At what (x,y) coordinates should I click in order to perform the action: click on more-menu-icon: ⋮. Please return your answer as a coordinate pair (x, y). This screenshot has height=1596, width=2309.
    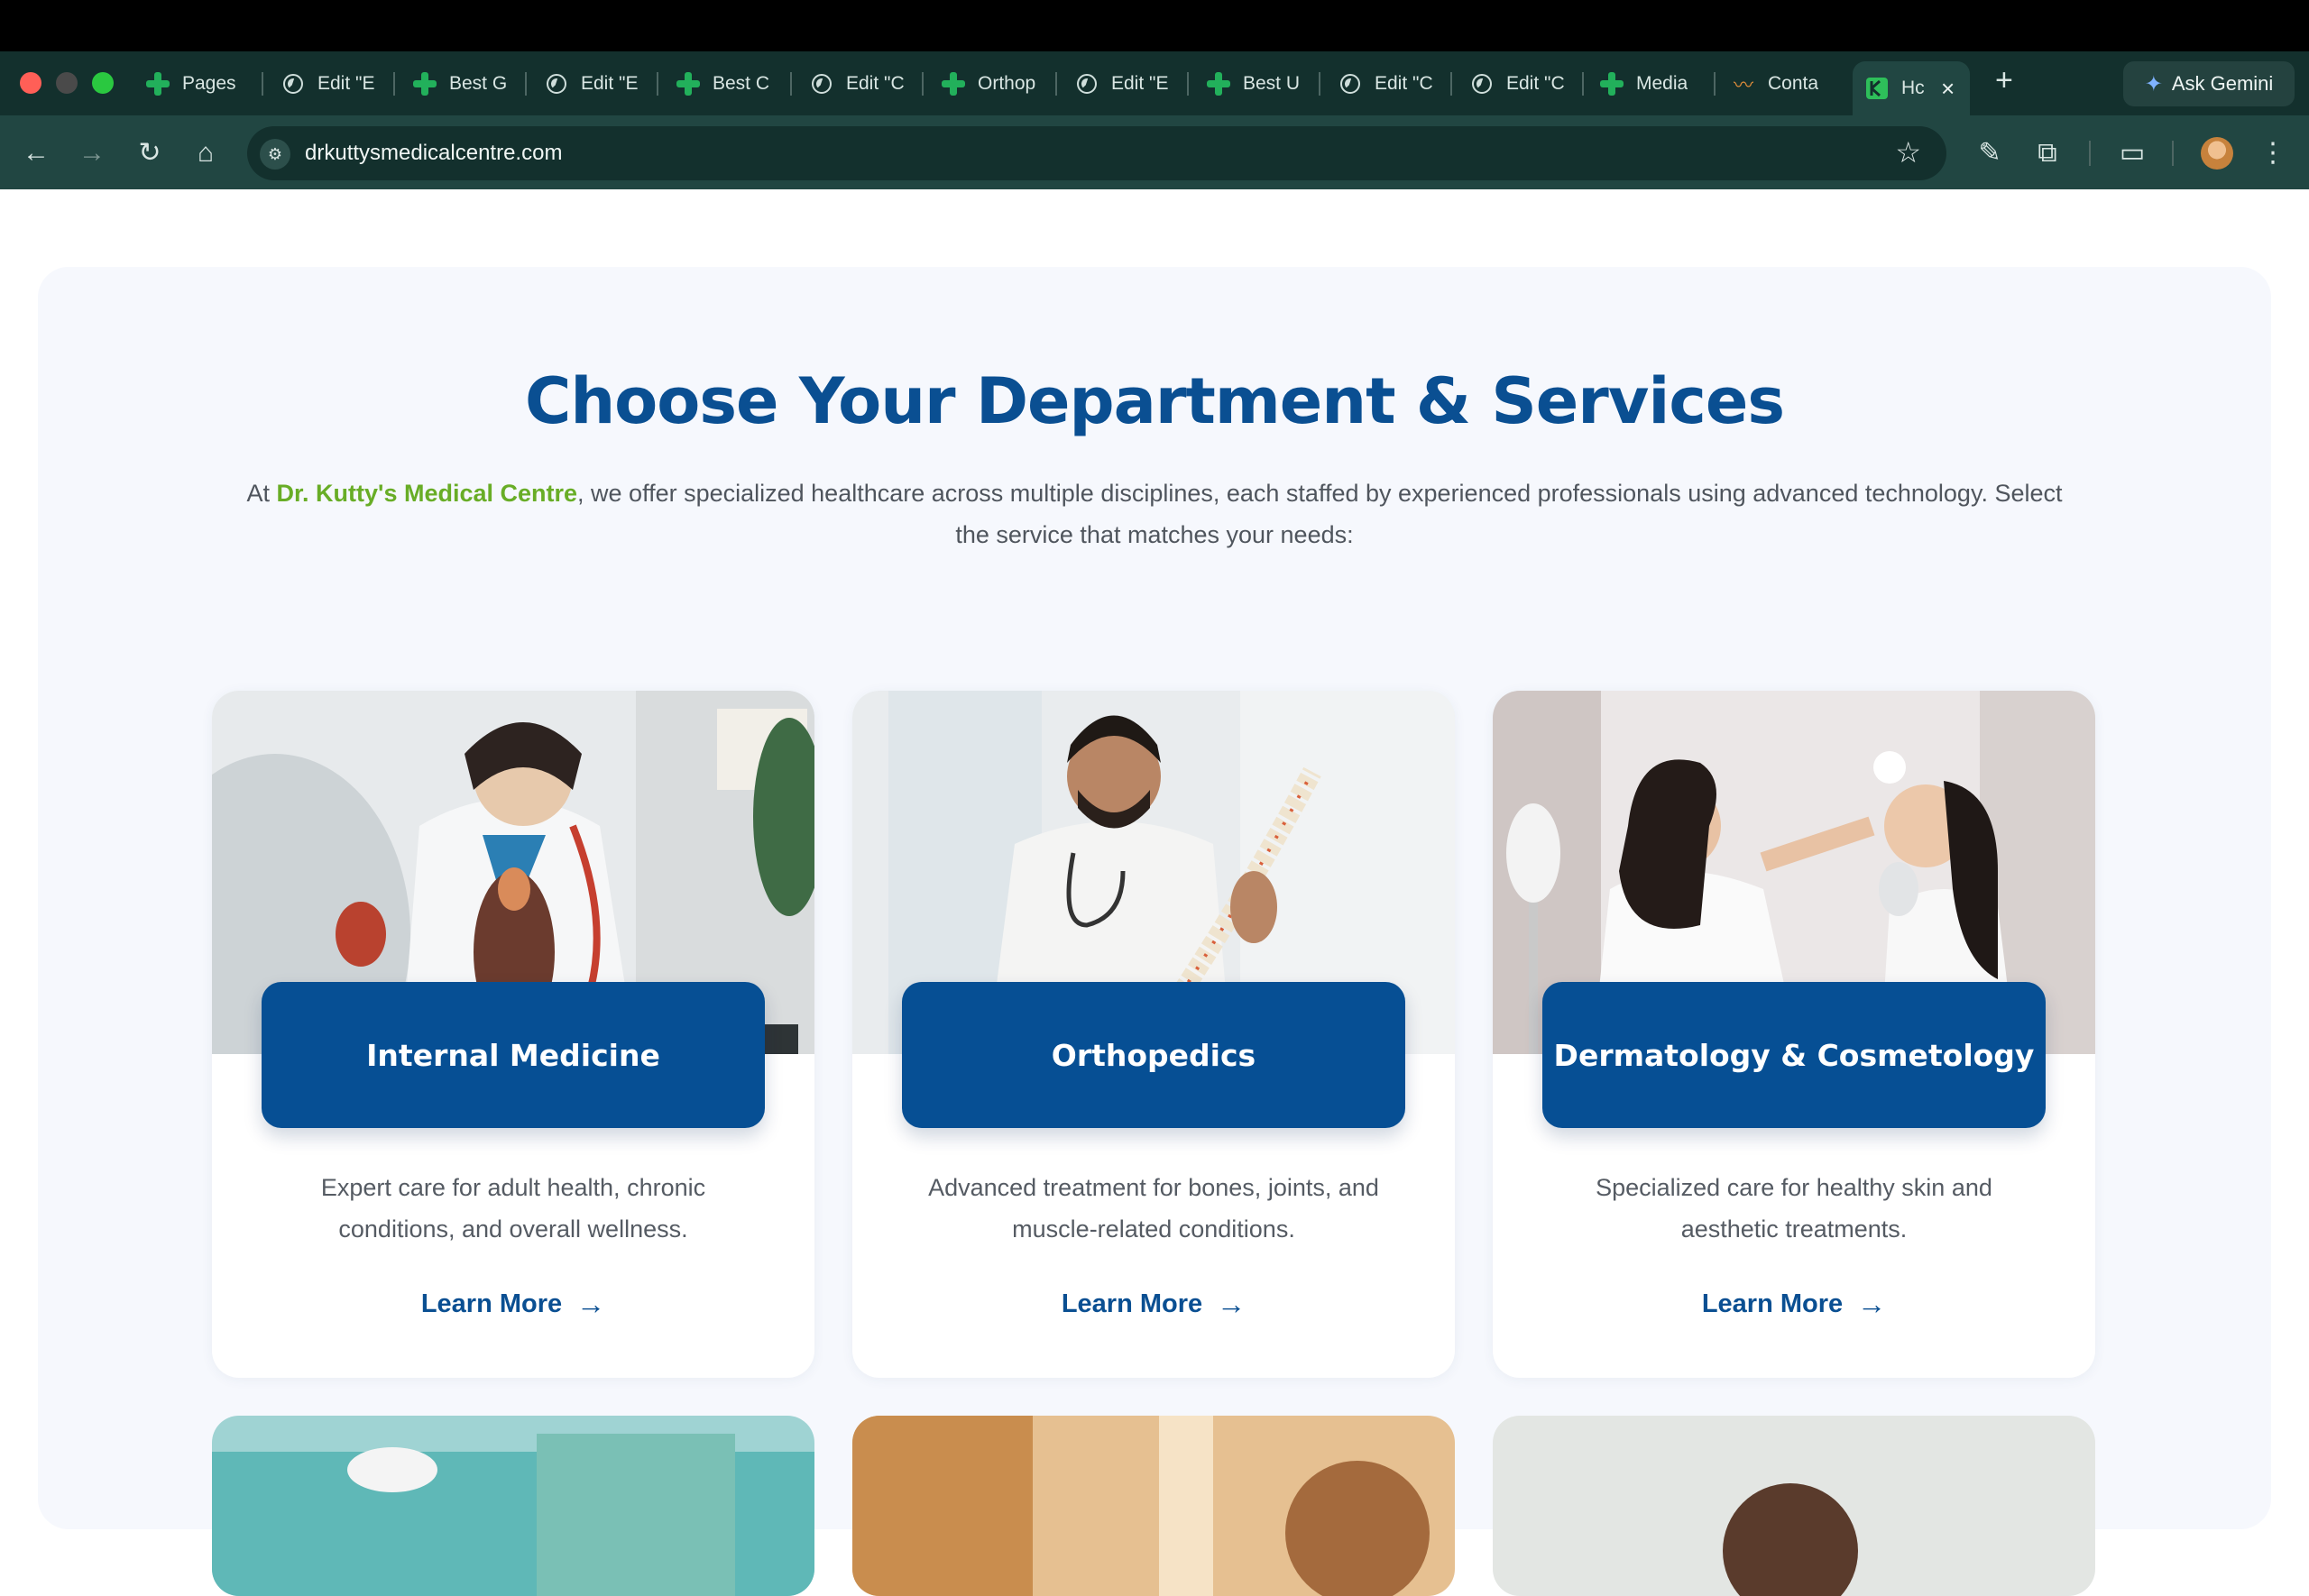
    Looking at the image, I should click on (2273, 153).